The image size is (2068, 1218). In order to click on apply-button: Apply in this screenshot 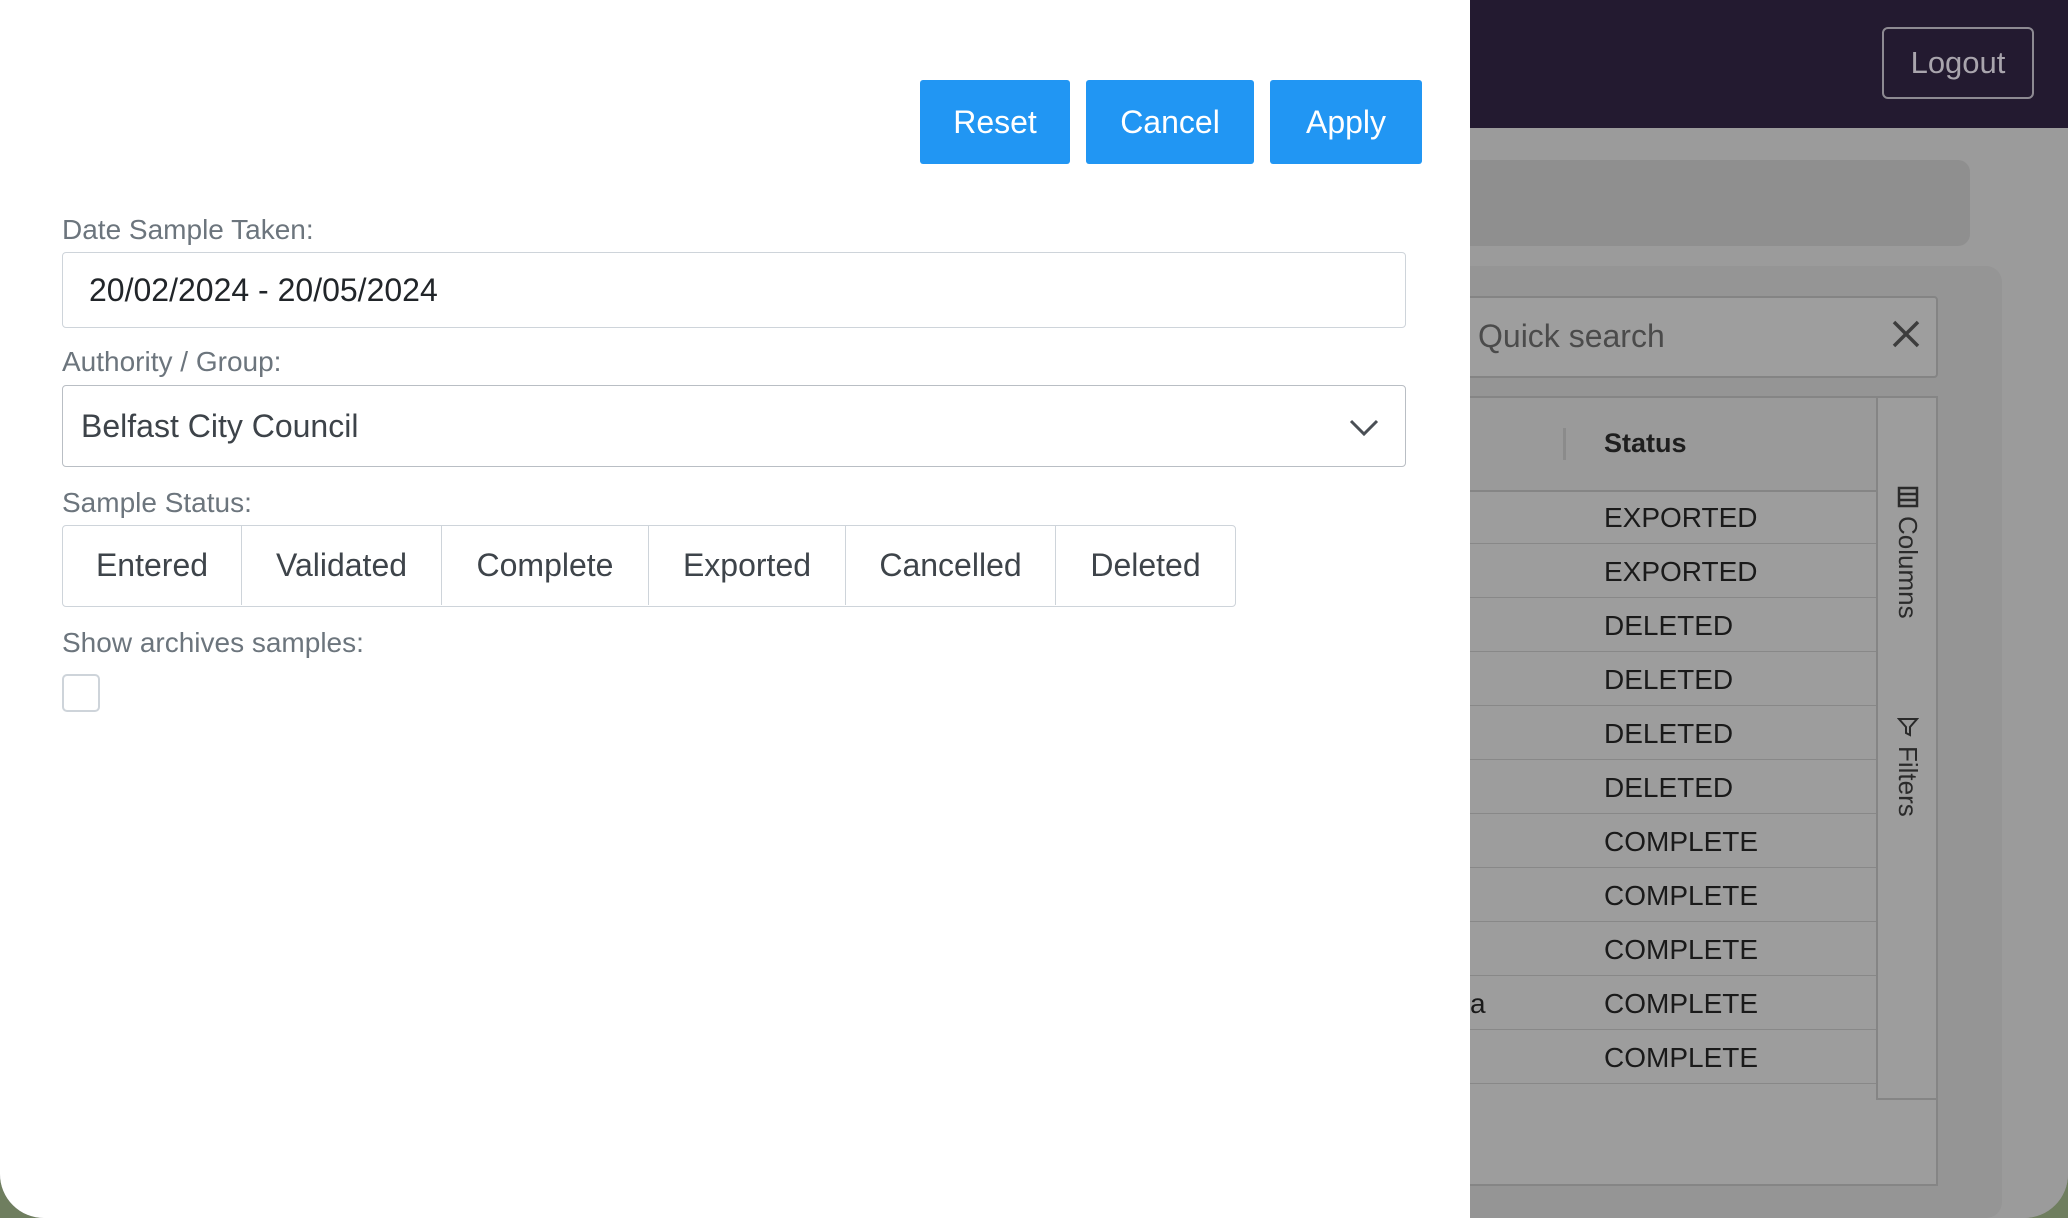, I will do `click(1346, 122)`.